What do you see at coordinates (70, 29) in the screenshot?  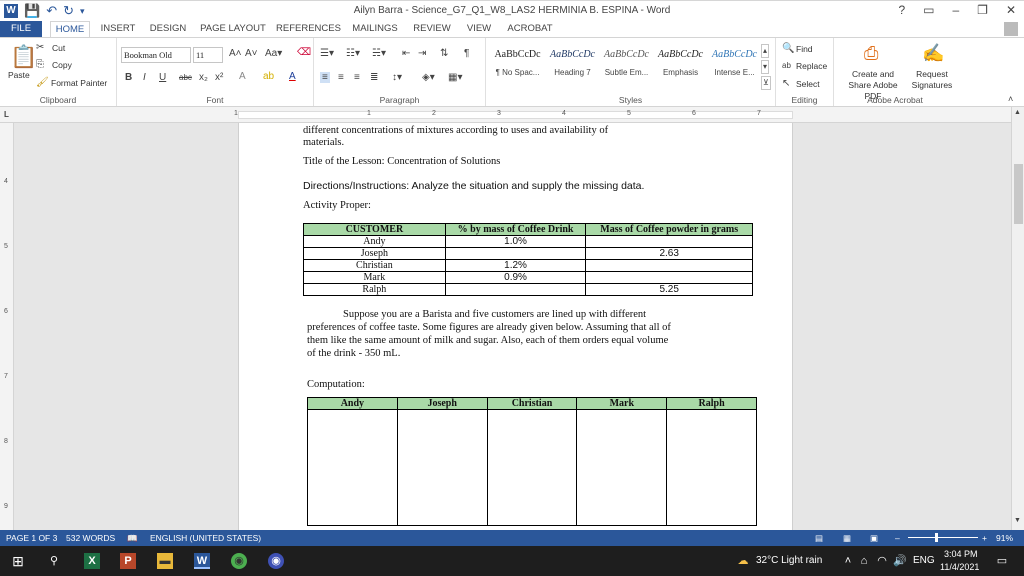 I see `tab-home: HOME` at bounding box center [70, 29].